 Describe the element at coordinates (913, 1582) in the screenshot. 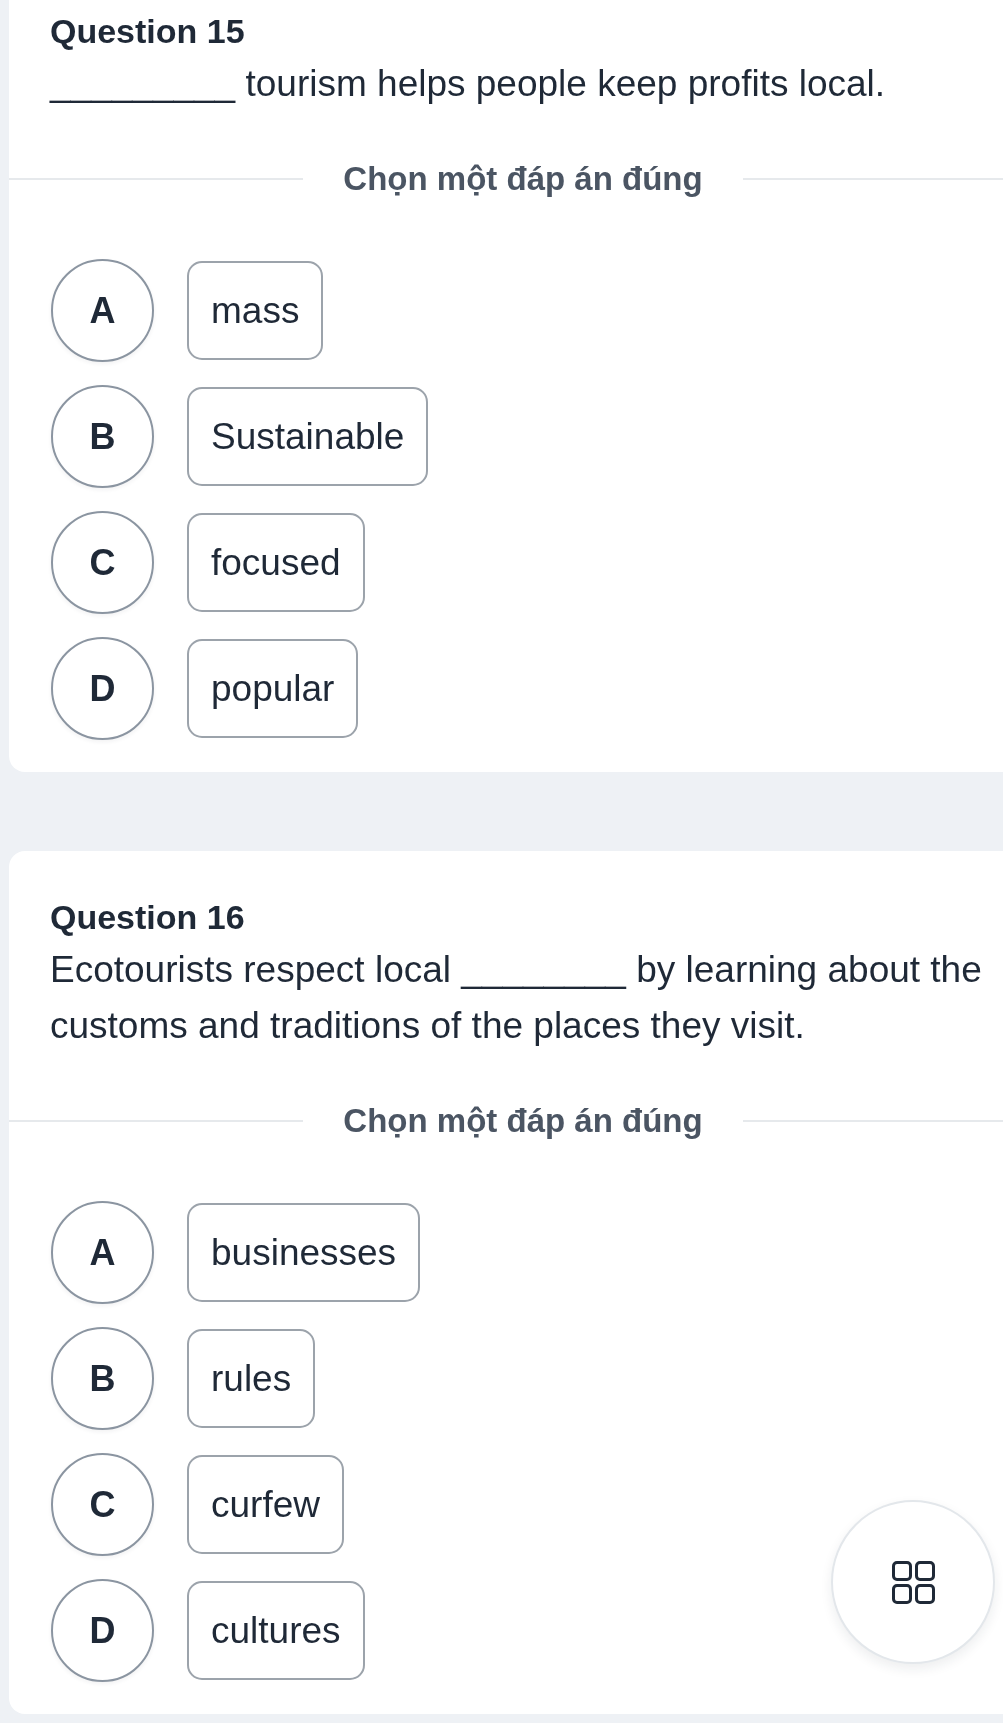

I see `grid-icon` at that location.